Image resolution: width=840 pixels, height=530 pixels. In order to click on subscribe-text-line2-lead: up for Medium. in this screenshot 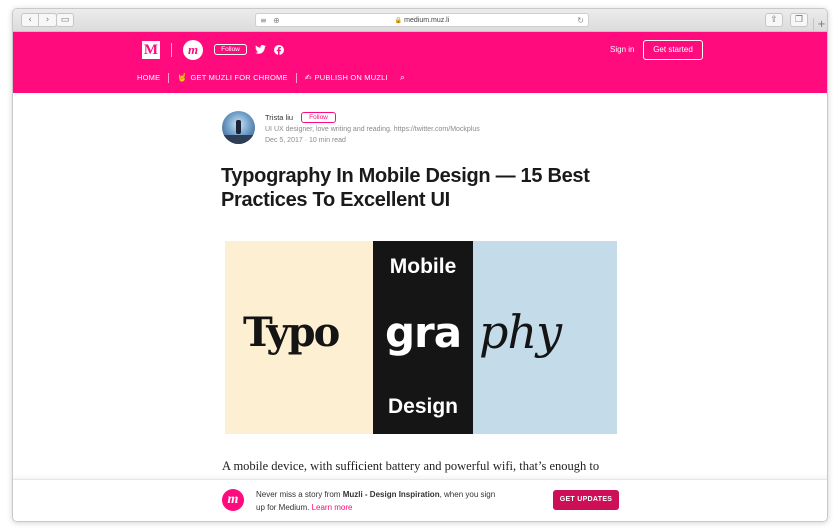, I will do `click(284, 507)`.